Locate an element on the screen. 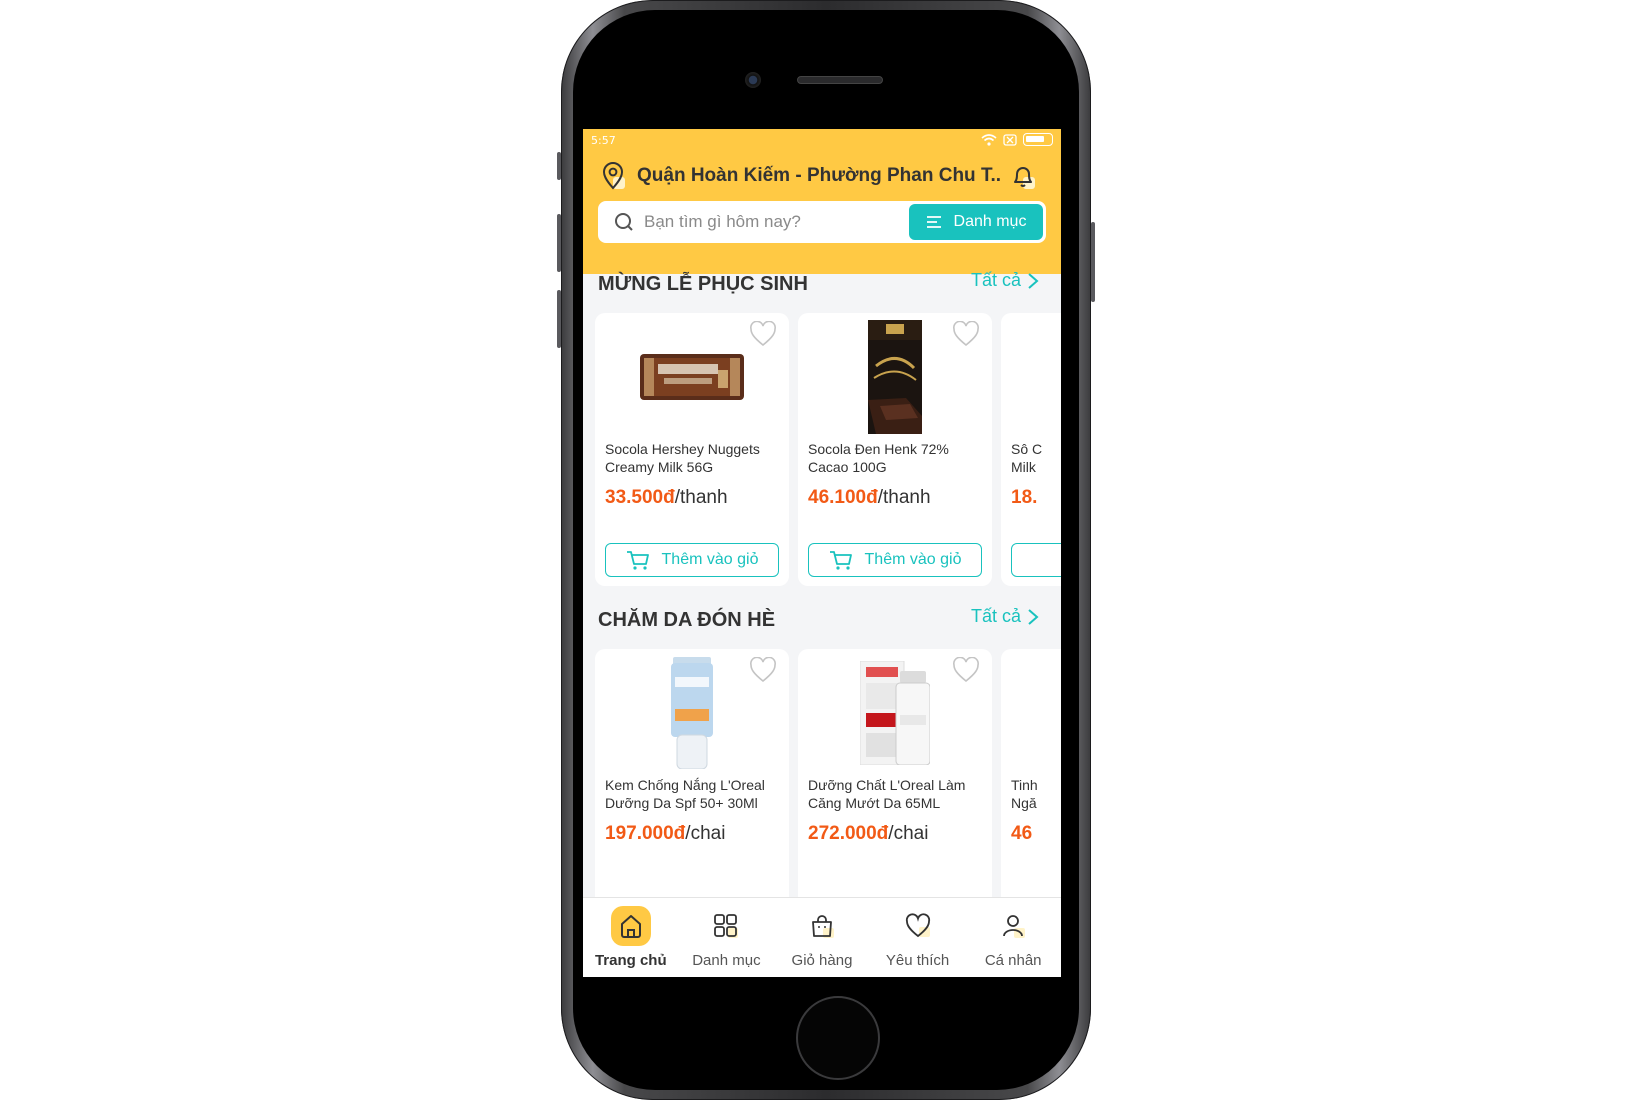 The image size is (1652, 1100). nav-label: Giỏ hàng is located at coordinates (822, 960).